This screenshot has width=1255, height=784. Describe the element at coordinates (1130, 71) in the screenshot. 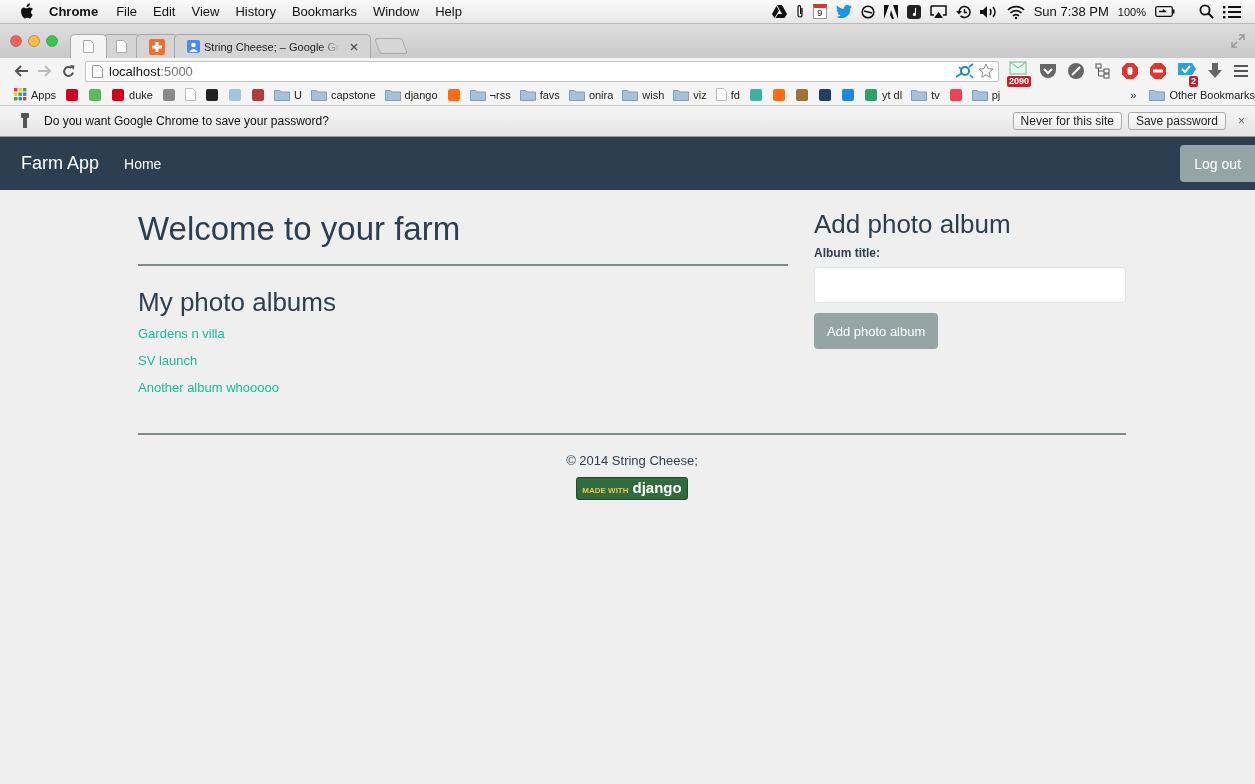

I see `stop-hand-icon` at that location.